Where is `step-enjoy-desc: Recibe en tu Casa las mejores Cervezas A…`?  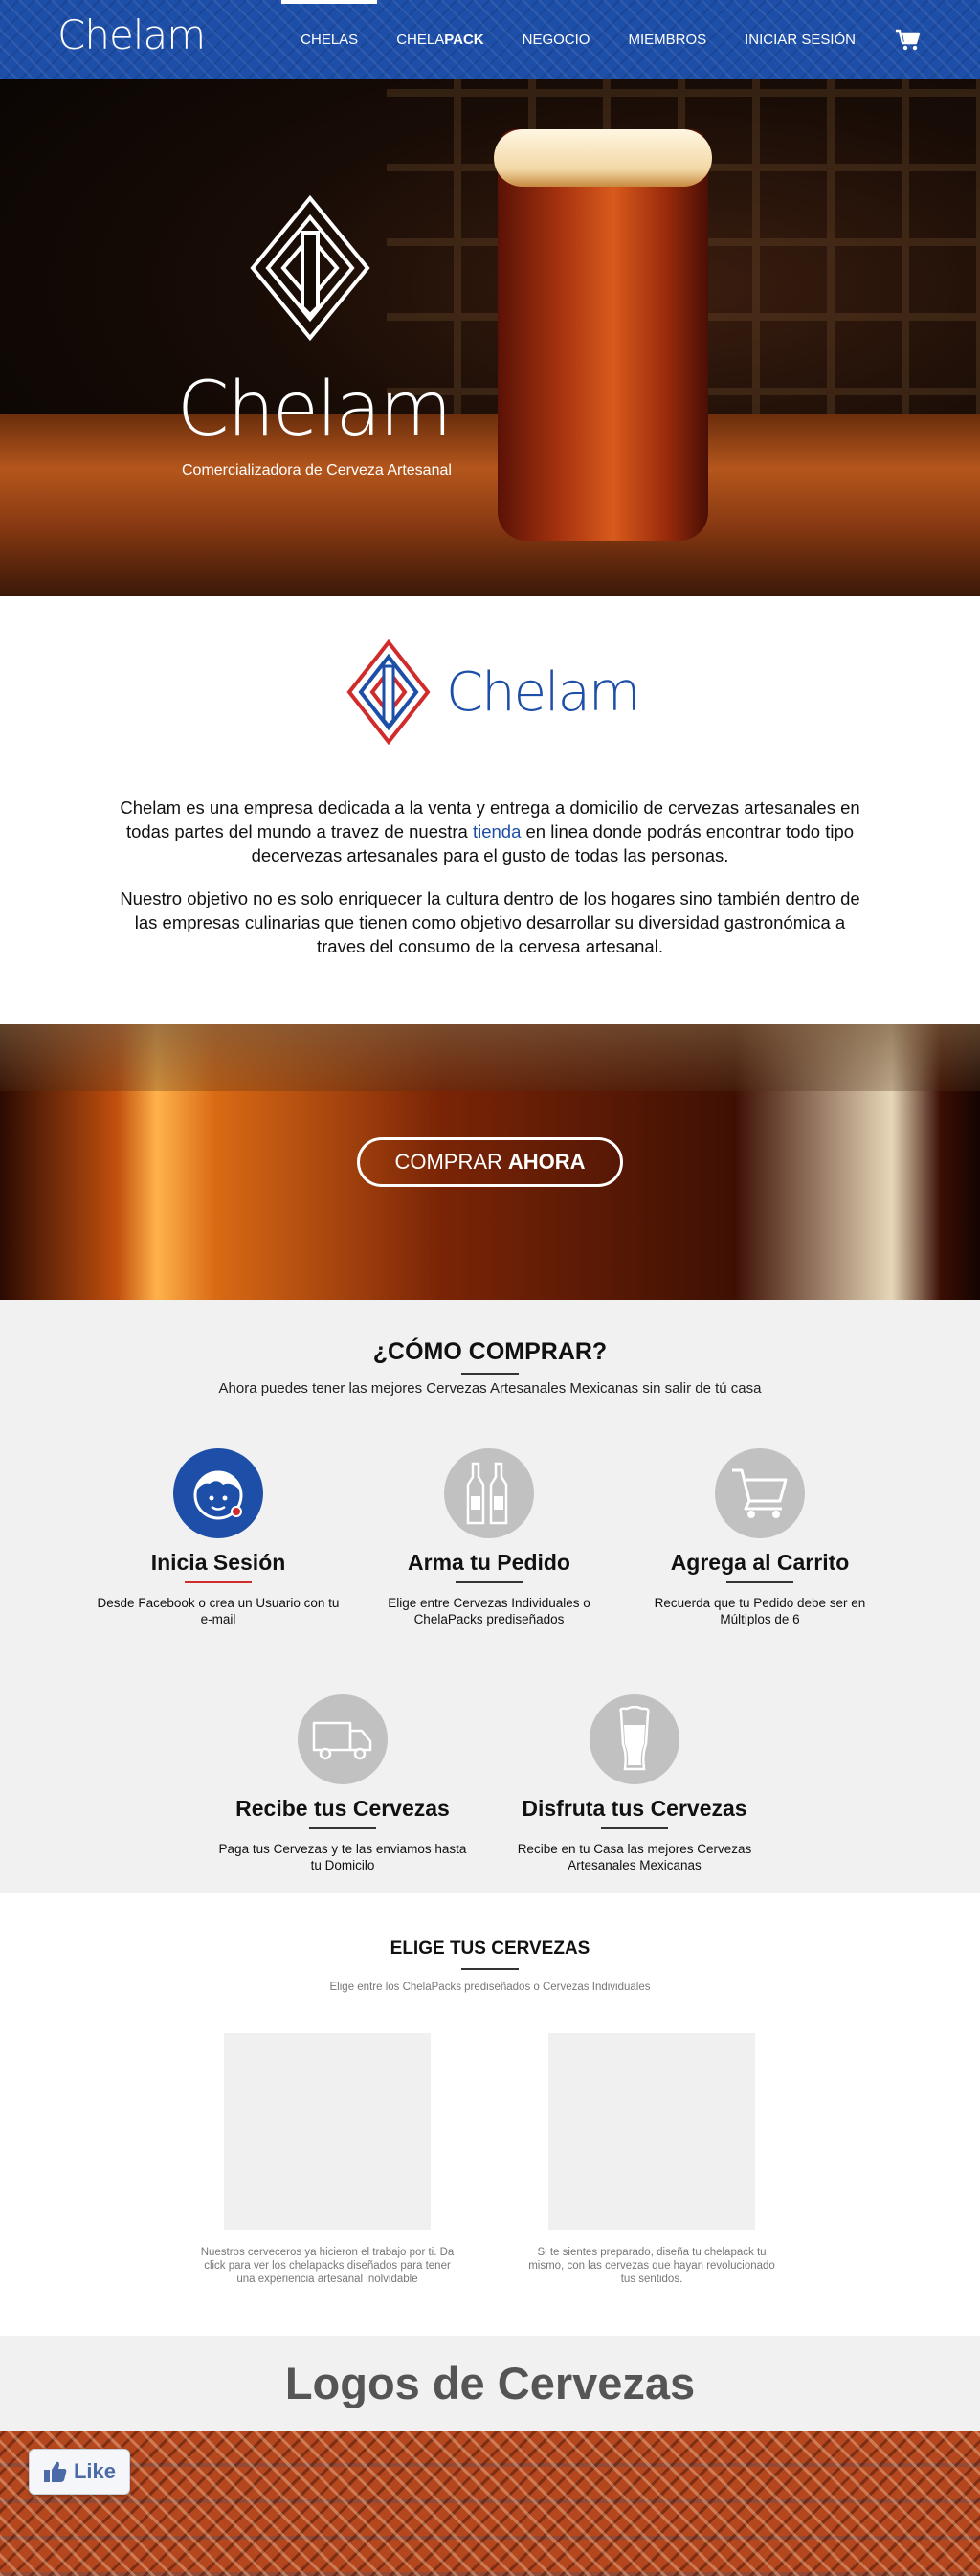 step-enjoy-desc: Recibe en tu Casa las mejores Cervezas A… is located at coordinates (634, 1857).